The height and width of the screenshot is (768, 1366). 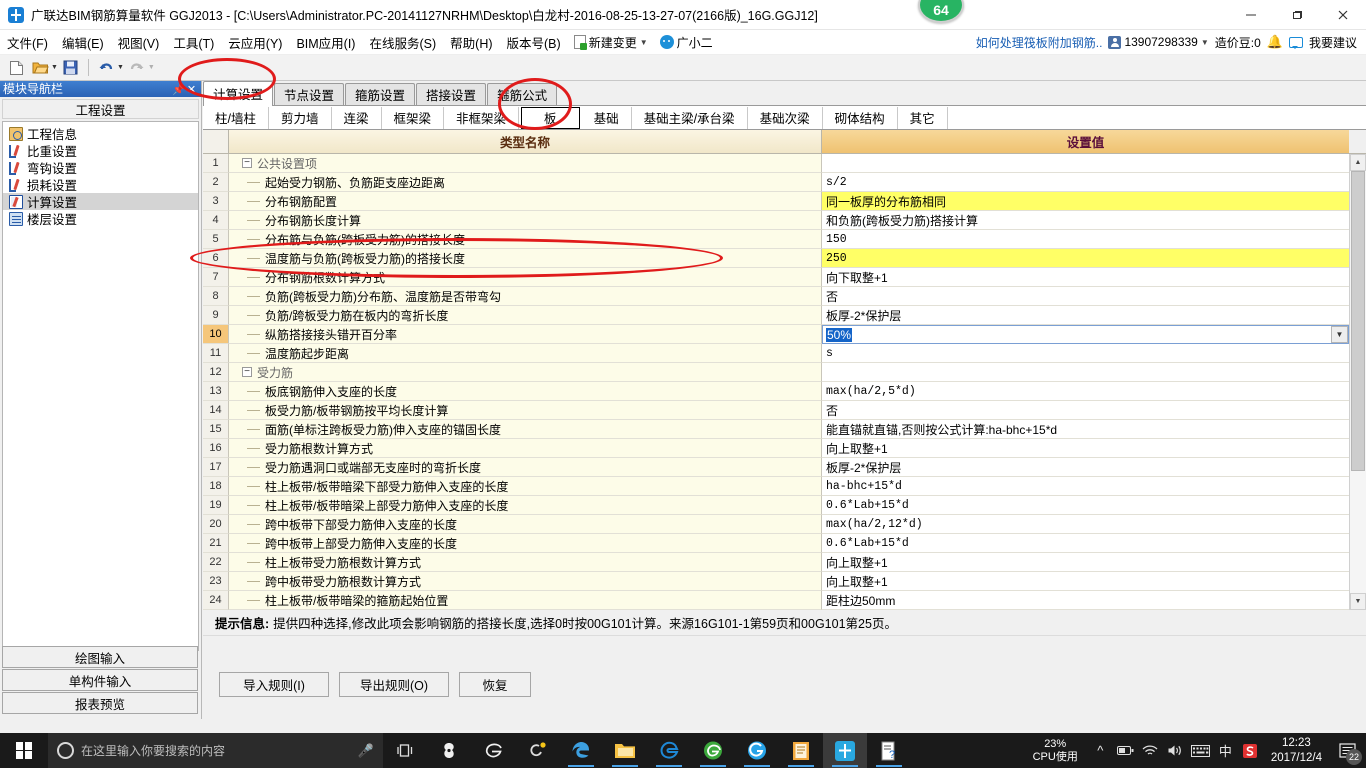 What do you see at coordinates (776, 543) in the screenshot?
I see `table-row: 21 跨中板带上部受力筋伸入支座的长度 0.6*Lab+15*d` at bounding box center [776, 543].